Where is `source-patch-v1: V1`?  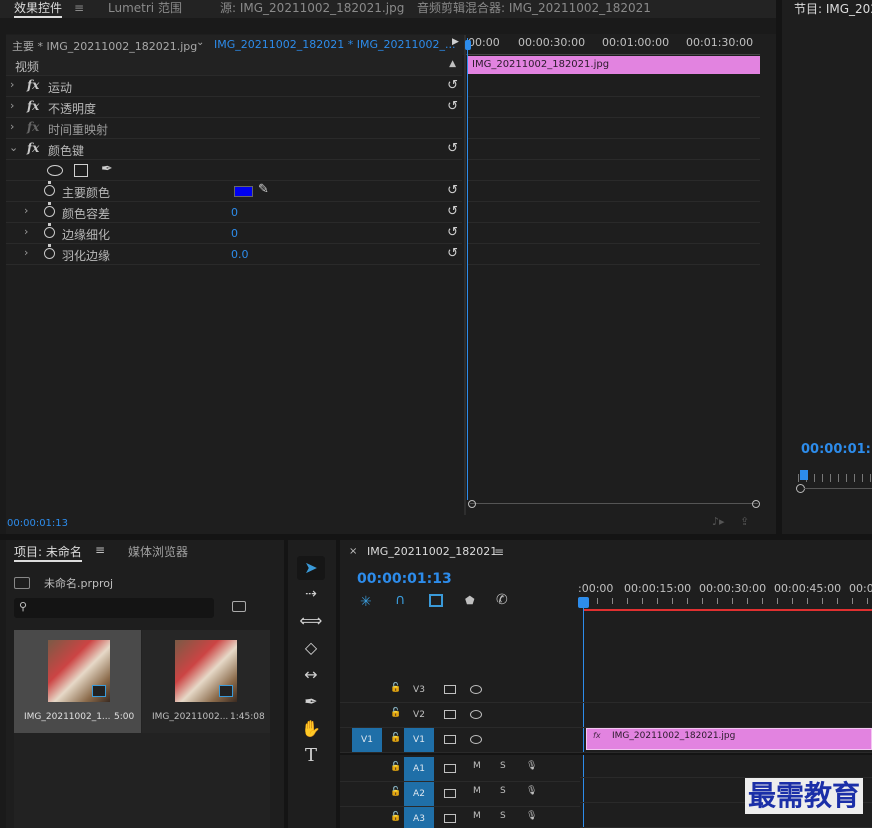 source-patch-v1: V1 is located at coordinates (367, 740).